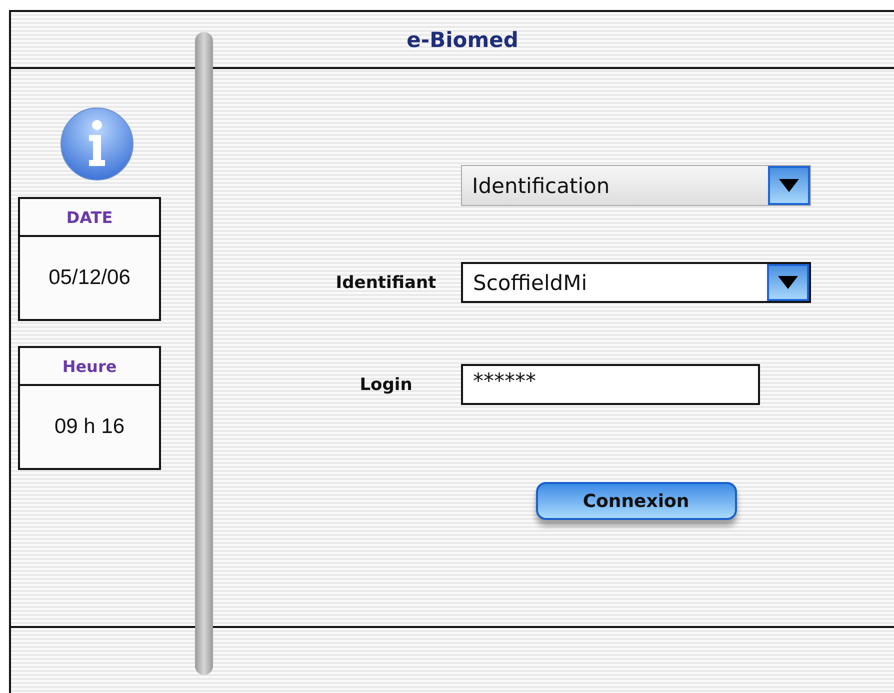 The image size is (894, 693). I want to click on connect-button: Connexion, so click(636, 501).